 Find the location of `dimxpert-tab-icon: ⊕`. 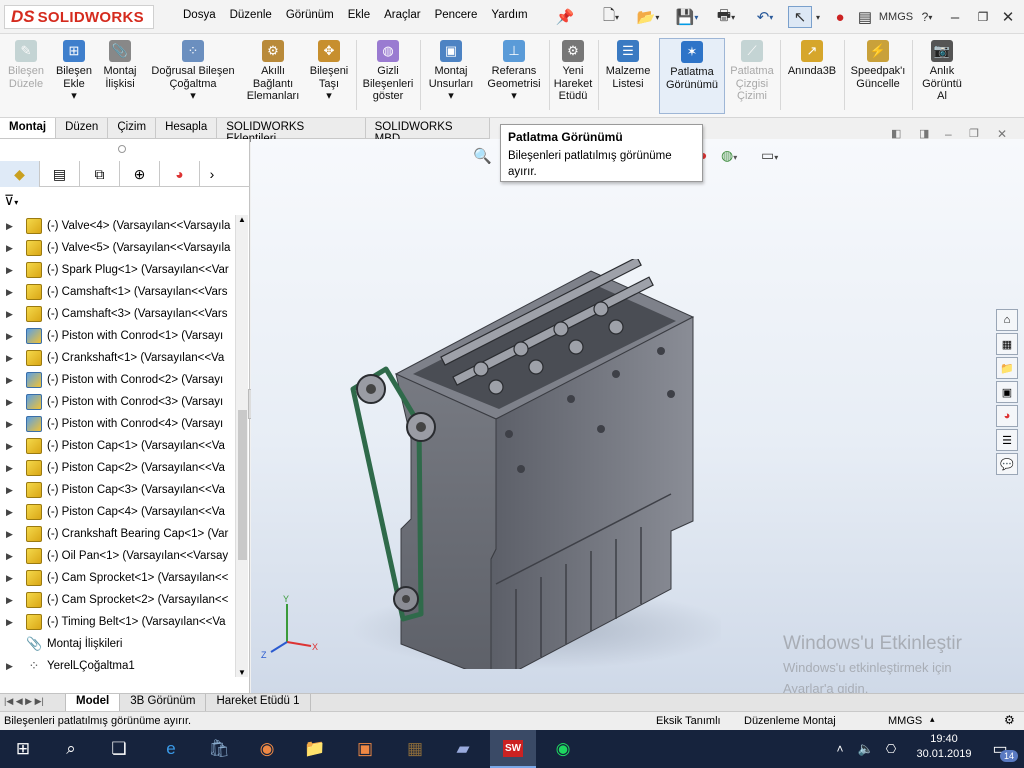

dimxpert-tab-icon: ⊕ is located at coordinates (140, 174).